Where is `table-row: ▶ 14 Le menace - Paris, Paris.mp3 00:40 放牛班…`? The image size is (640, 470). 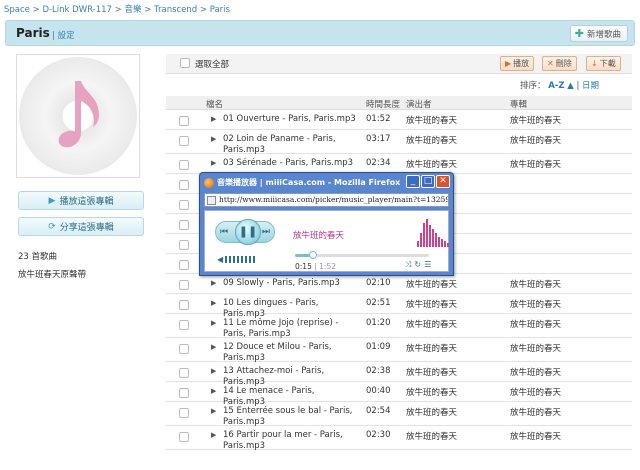 table-row: ▶ 14 Le menace - Paris, Paris.mp3 00:40 放牛班… is located at coordinates (399, 394).